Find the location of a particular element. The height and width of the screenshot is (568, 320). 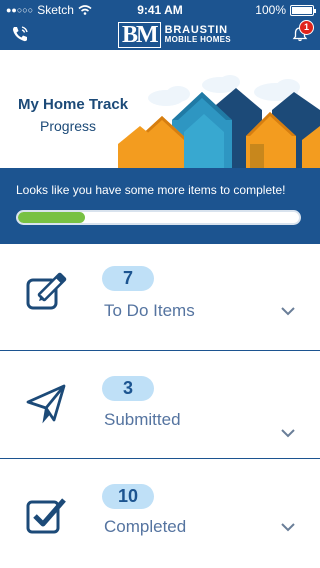

battery-info: 100% is located at coordinates (285, 10).